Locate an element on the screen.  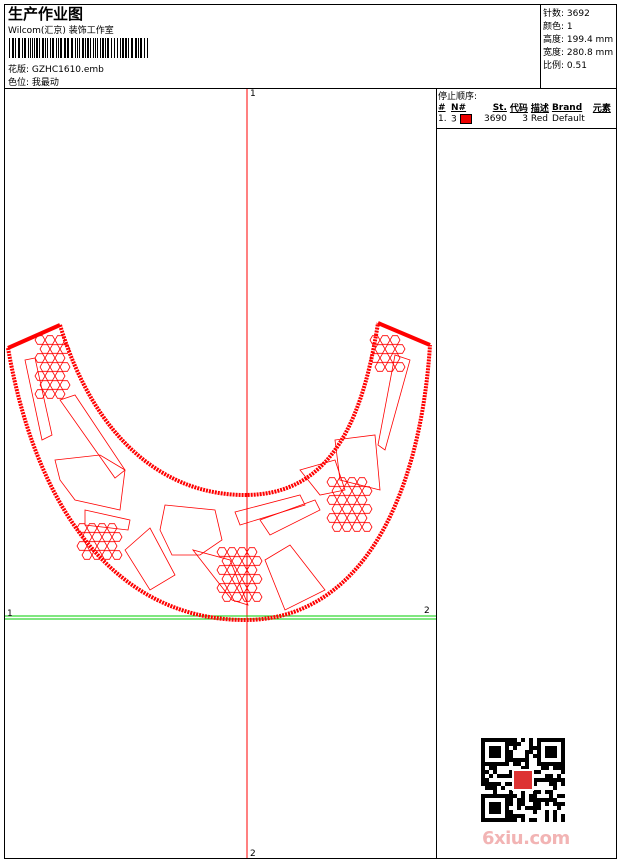
stat-label: 高度: is located at coordinates (554, 40).